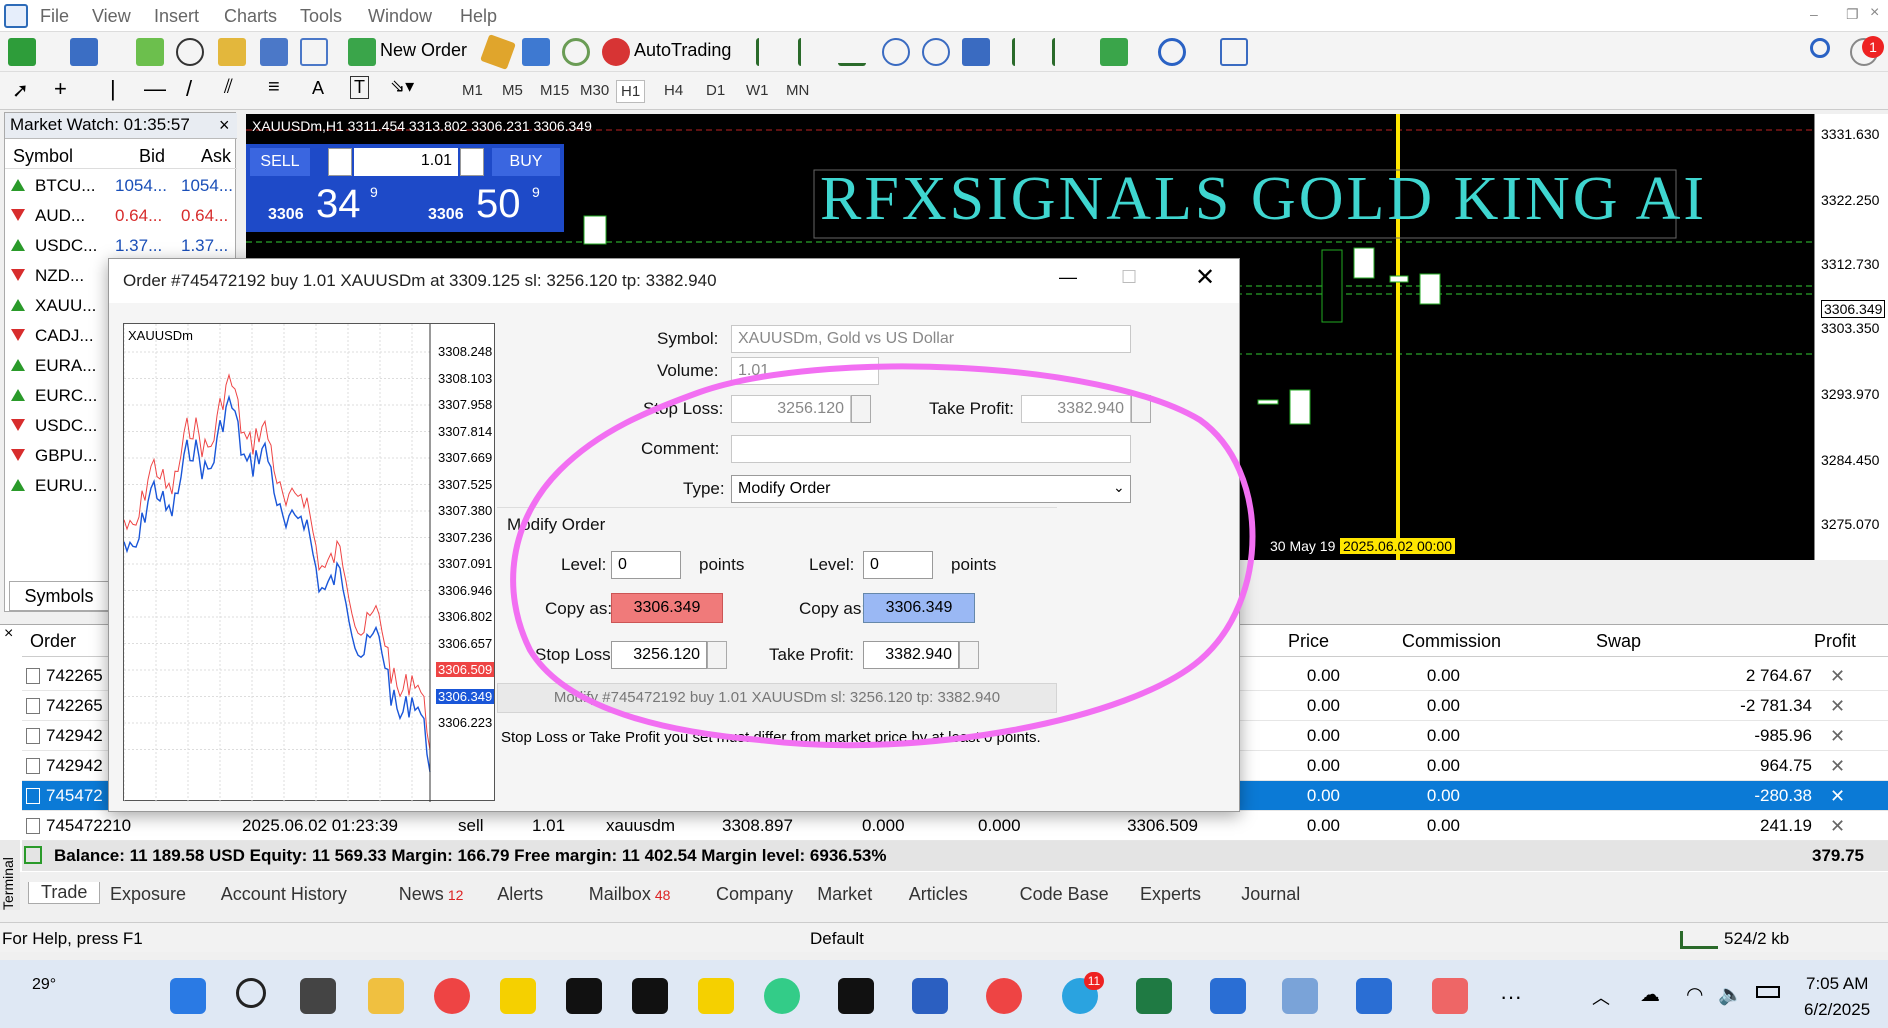  I want to click on annotation-overlay, so click(883, 556).